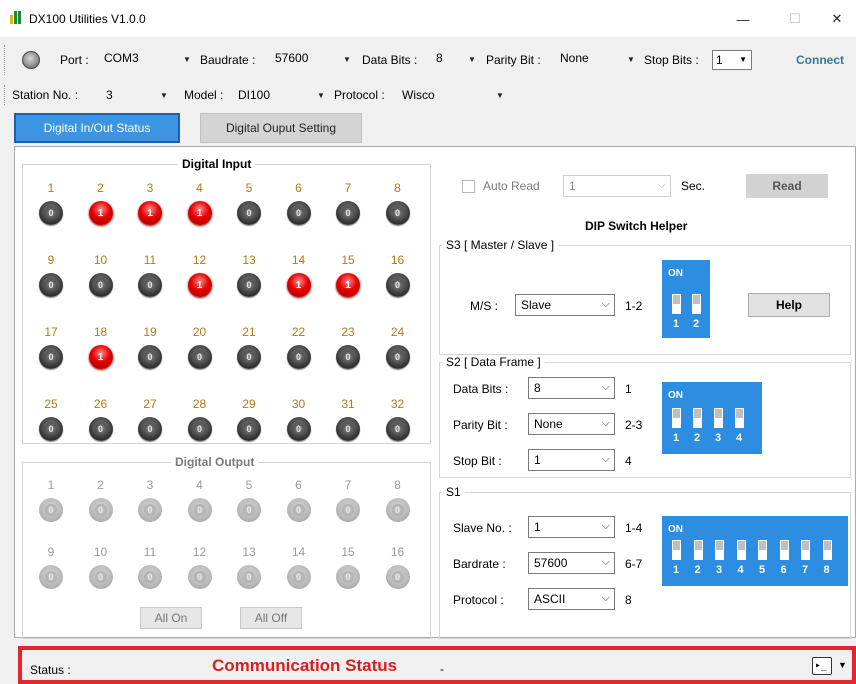 The width and height of the screenshot is (856, 684). What do you see at coordinates (719, 570) in the screenshot?
I see `dip-switch-number: 3` at bounding box center [719, 570].